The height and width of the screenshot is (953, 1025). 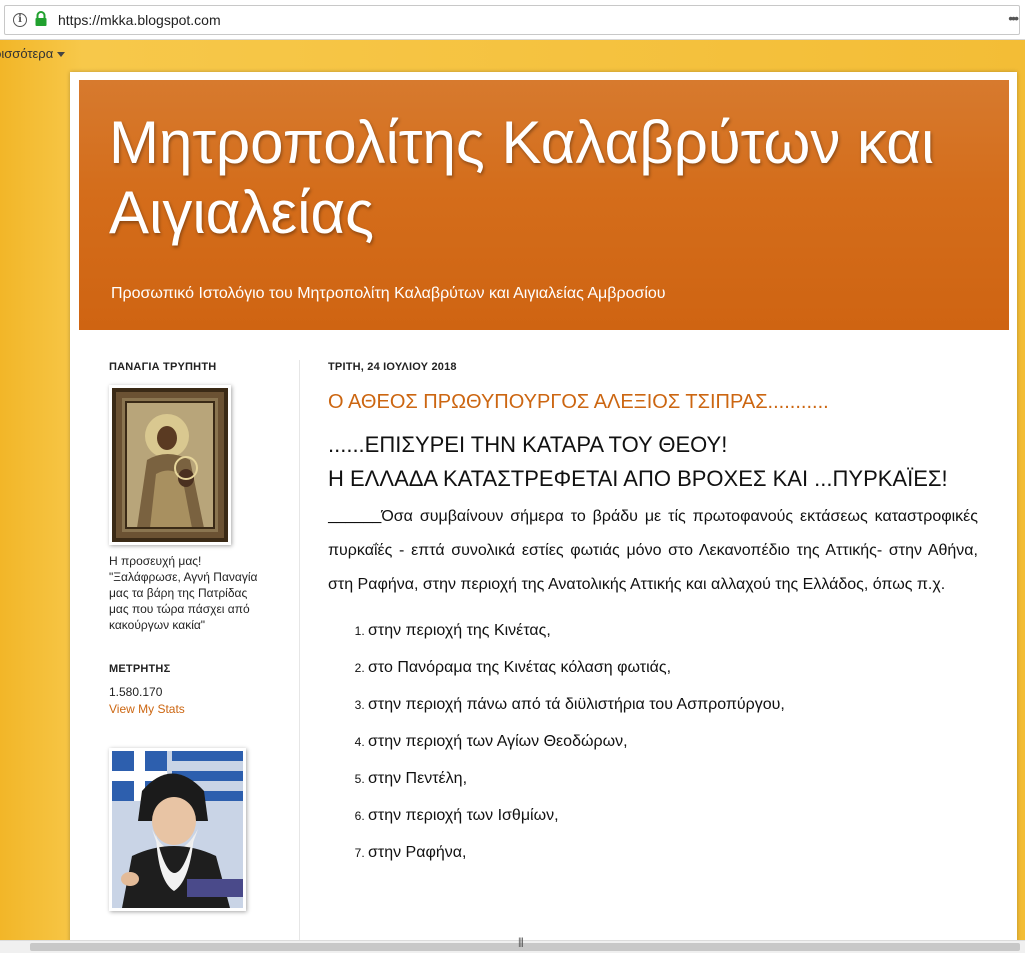 I want to click on list-item: στο Πανόραμα της Κινέτας κόλαση φωτιάς,, so click(x=673, y=667).